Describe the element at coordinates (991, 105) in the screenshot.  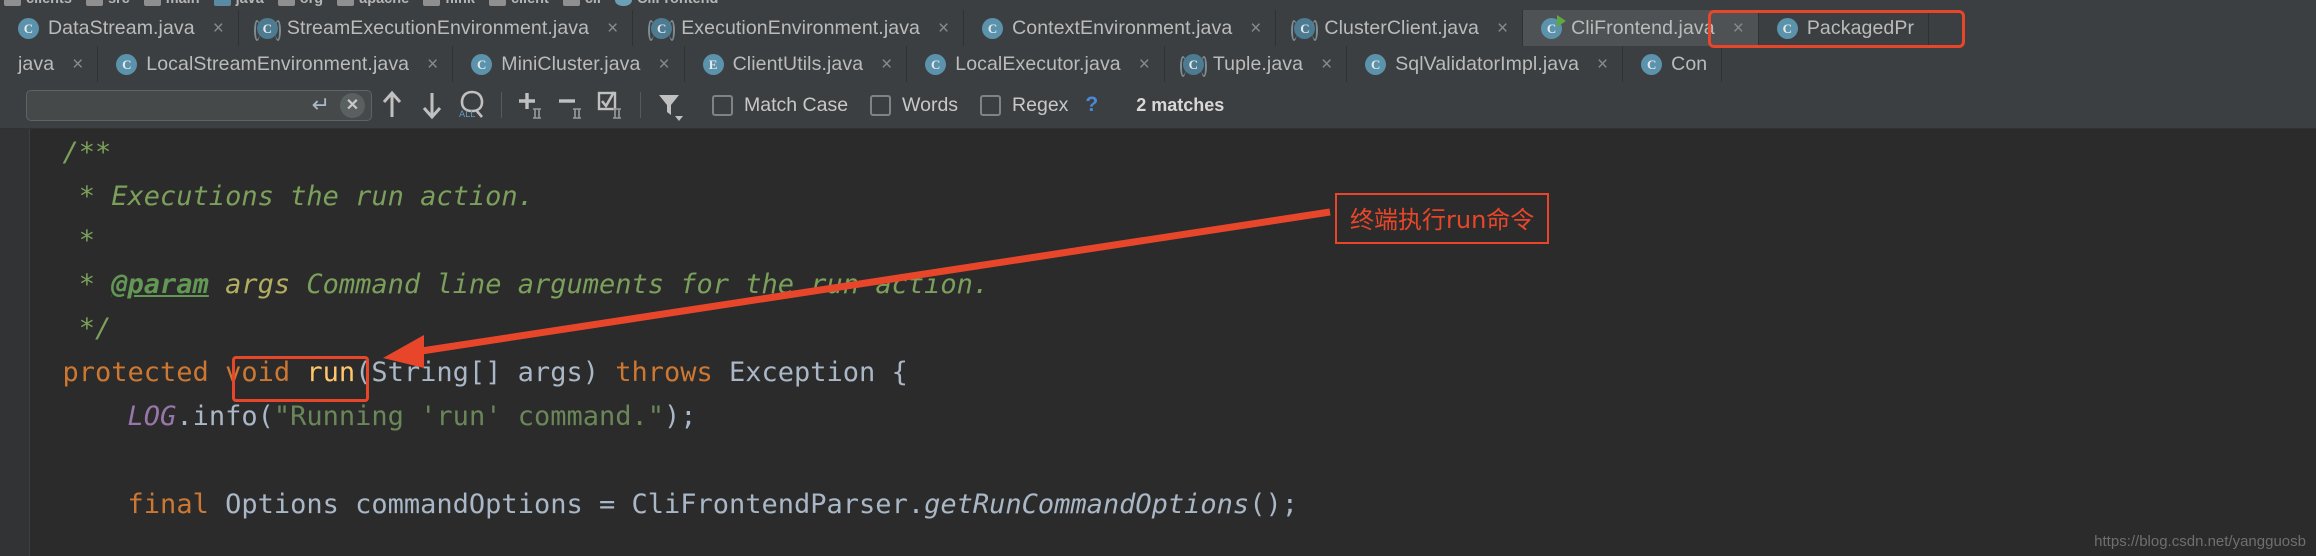
I see `regex-checkbox` at that location.